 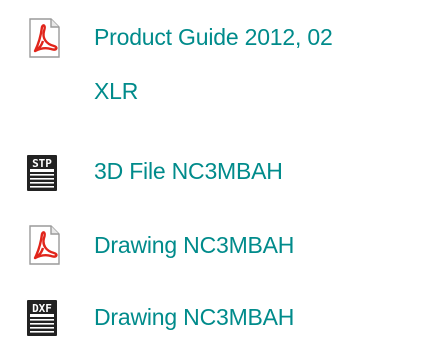 What do you see at coordinates (44, 173) in the screenshot?
I see `stp-file-icon: STP` at bounding box center [44, 173].